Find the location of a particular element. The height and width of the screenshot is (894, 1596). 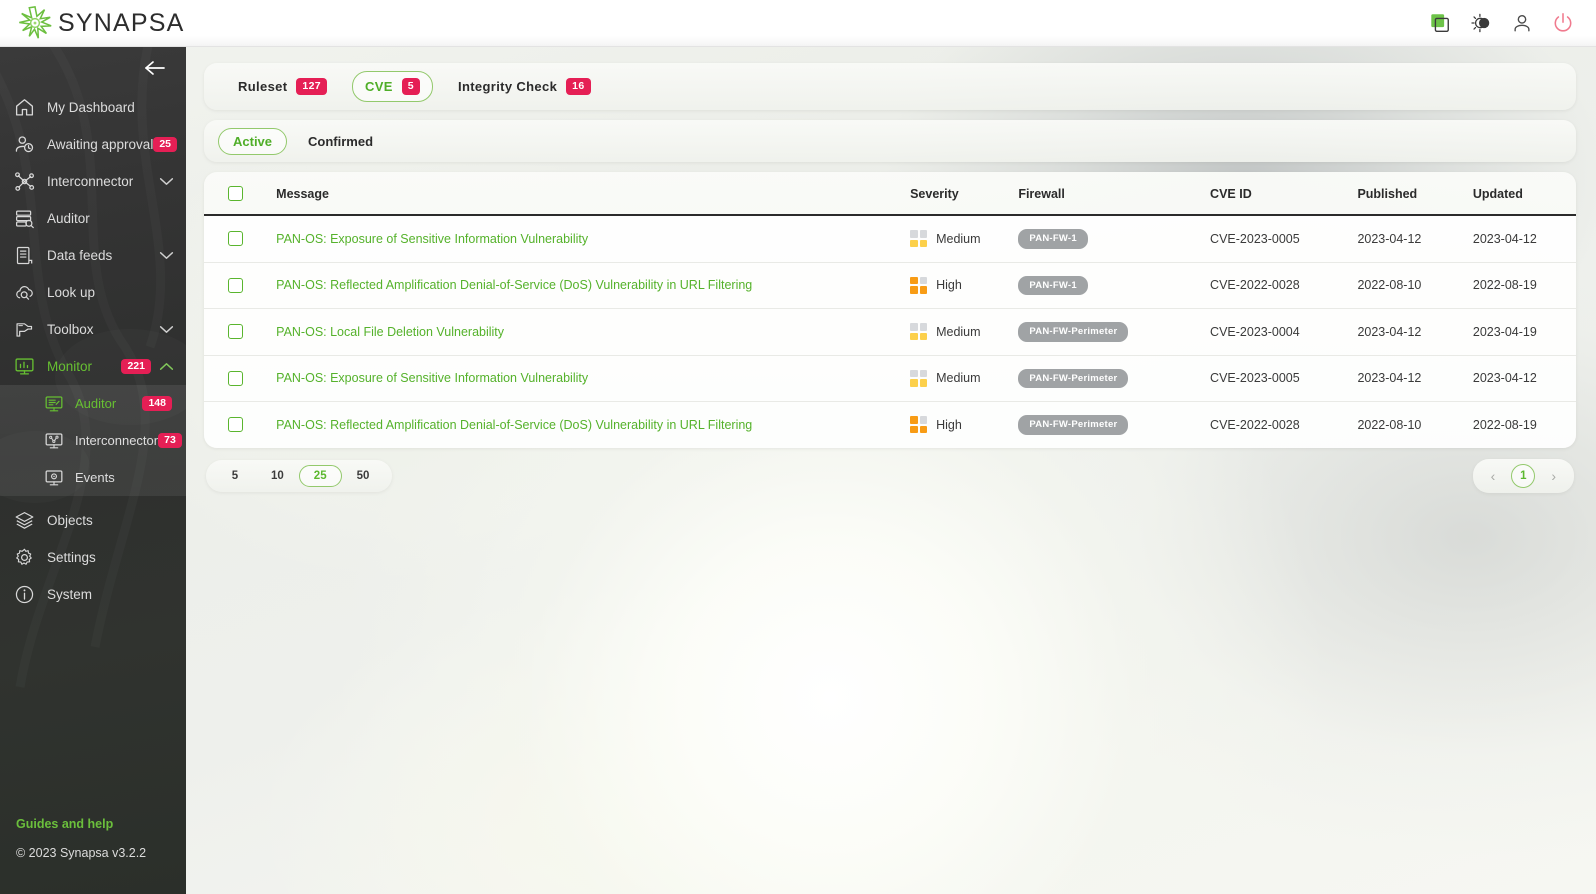

guides-and-help-link: Guides and help is located at coordinates (101, 824).